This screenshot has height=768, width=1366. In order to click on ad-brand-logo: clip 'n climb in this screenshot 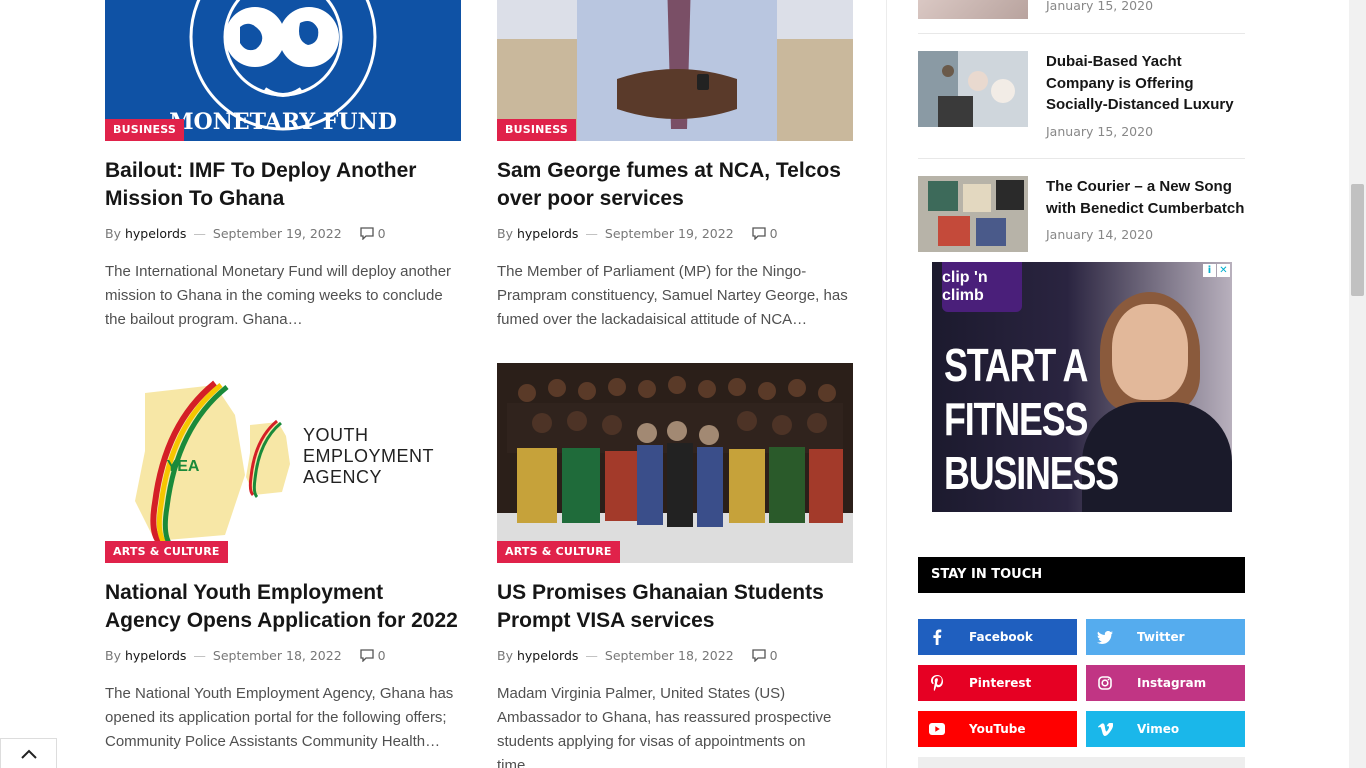, I will do `click(982, 287)`.